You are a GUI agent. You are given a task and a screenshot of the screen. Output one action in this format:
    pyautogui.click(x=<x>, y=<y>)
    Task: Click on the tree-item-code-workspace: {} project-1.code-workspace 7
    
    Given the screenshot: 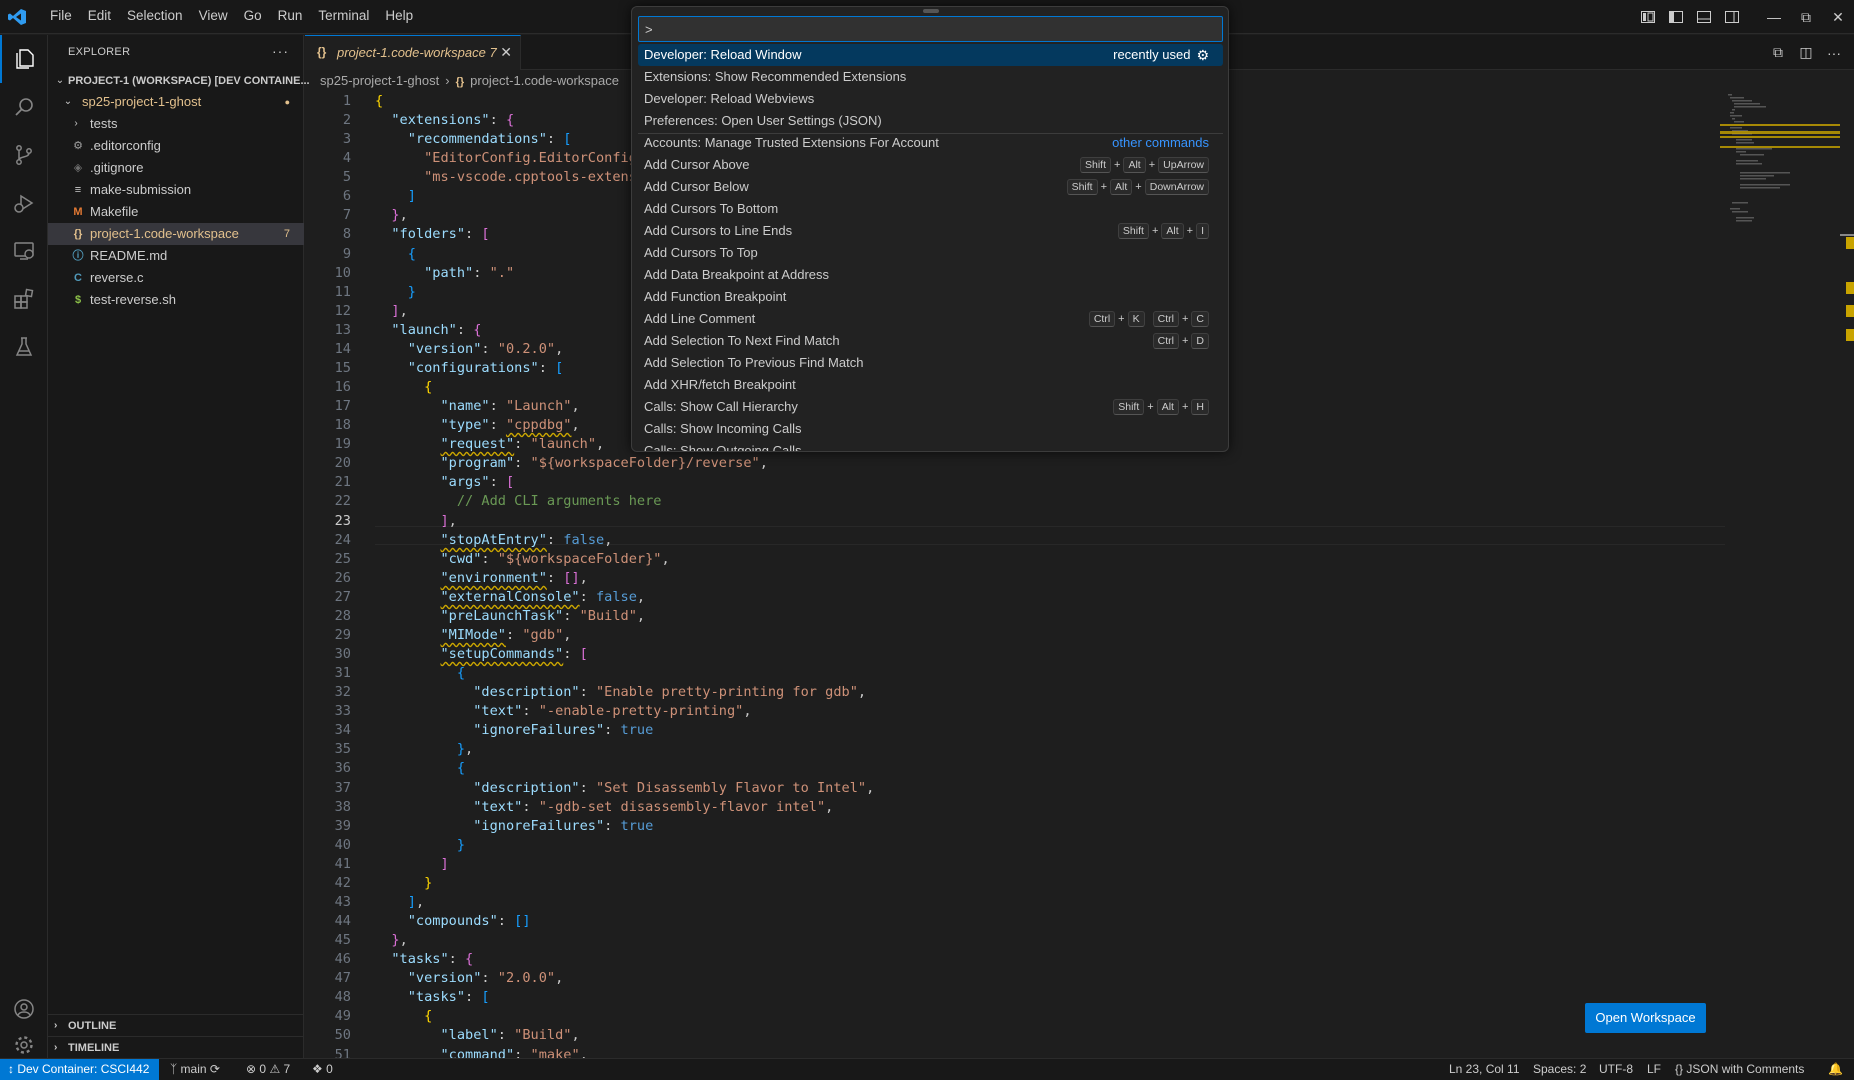 What is the action you would take?
    pyautogui.click(x=176, y=234)
    